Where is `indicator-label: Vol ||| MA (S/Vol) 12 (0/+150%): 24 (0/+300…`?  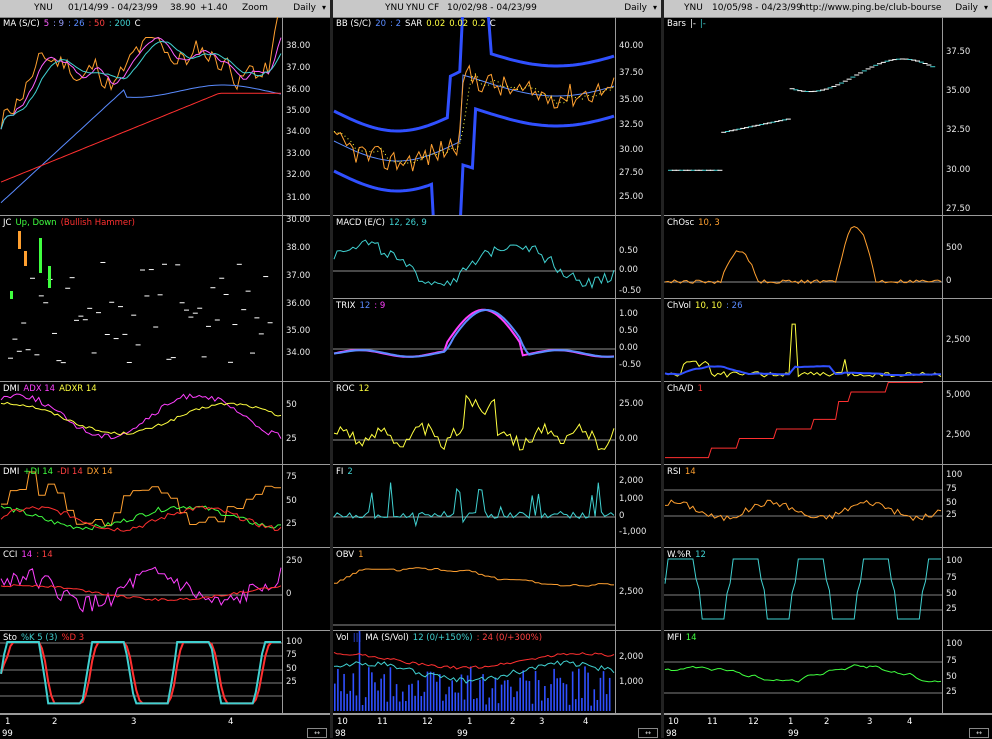
indicator-label: Vol ||| MA (S/Vol) 12 (0/+150%): 24 (0/+300… is located at coordinates (441, 638).